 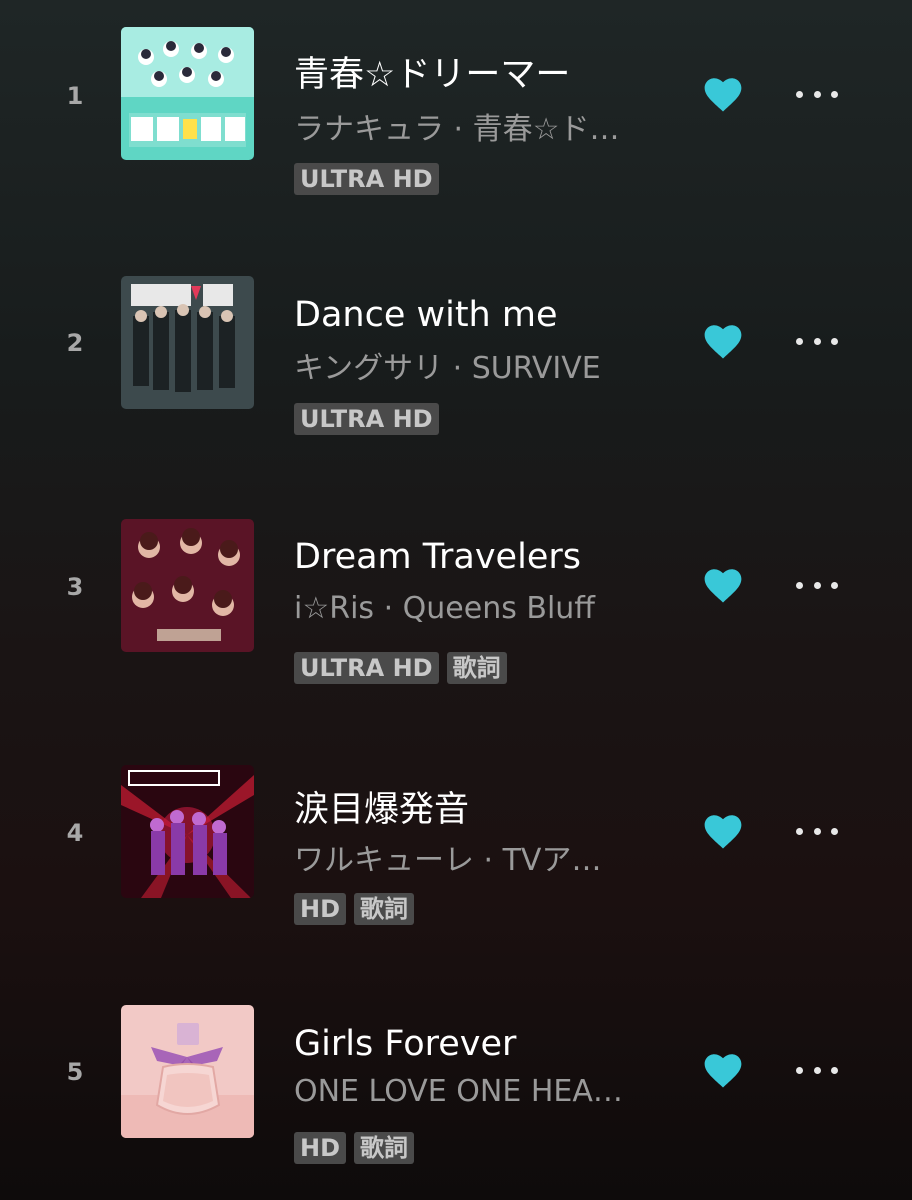 What do you see at coordinates (474, 1044) in the screenshot?
I see `track-title: Girls Forever` at bounding box center [474, 1044].